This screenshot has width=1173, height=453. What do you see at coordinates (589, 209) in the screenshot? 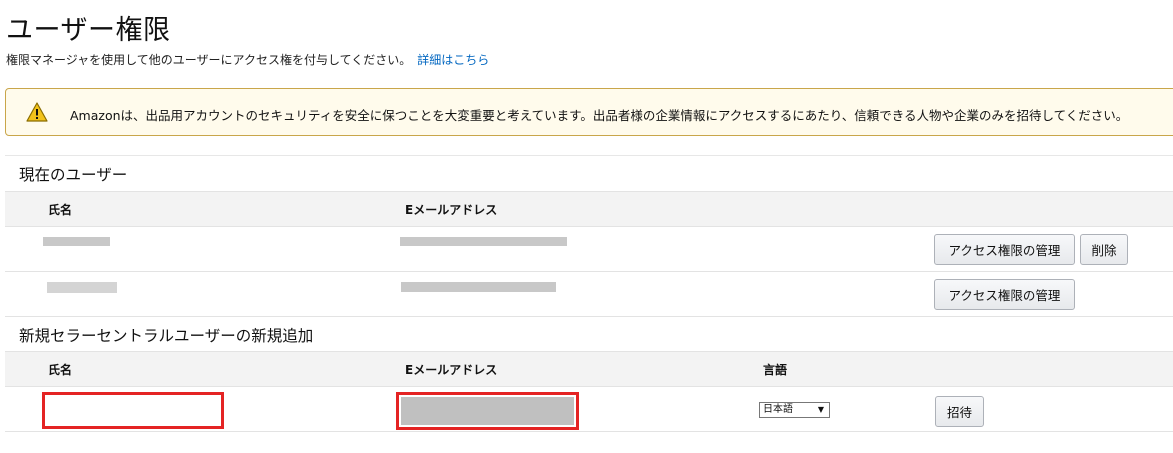
I see `current-users-header-row: 氏名 Eメールアドレス` at bounding box center [589, 209].